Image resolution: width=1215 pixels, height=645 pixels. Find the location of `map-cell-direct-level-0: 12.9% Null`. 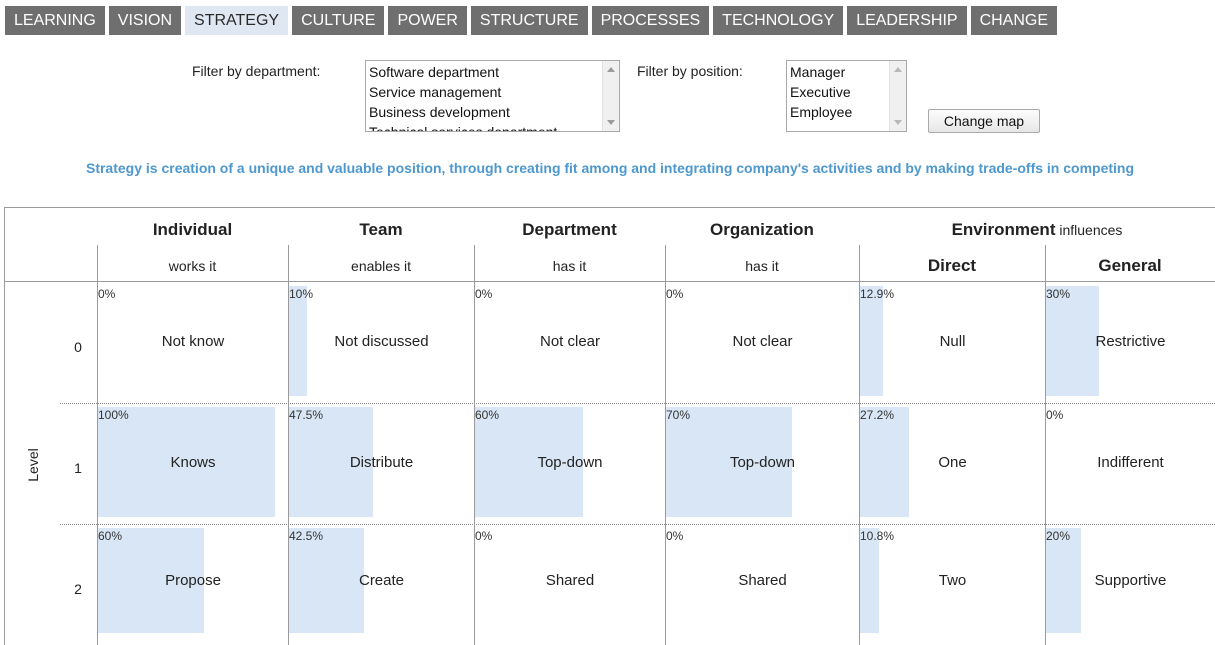

map-cell-direct-level-0: 12.9% Null is located at coordinates (952, 341).